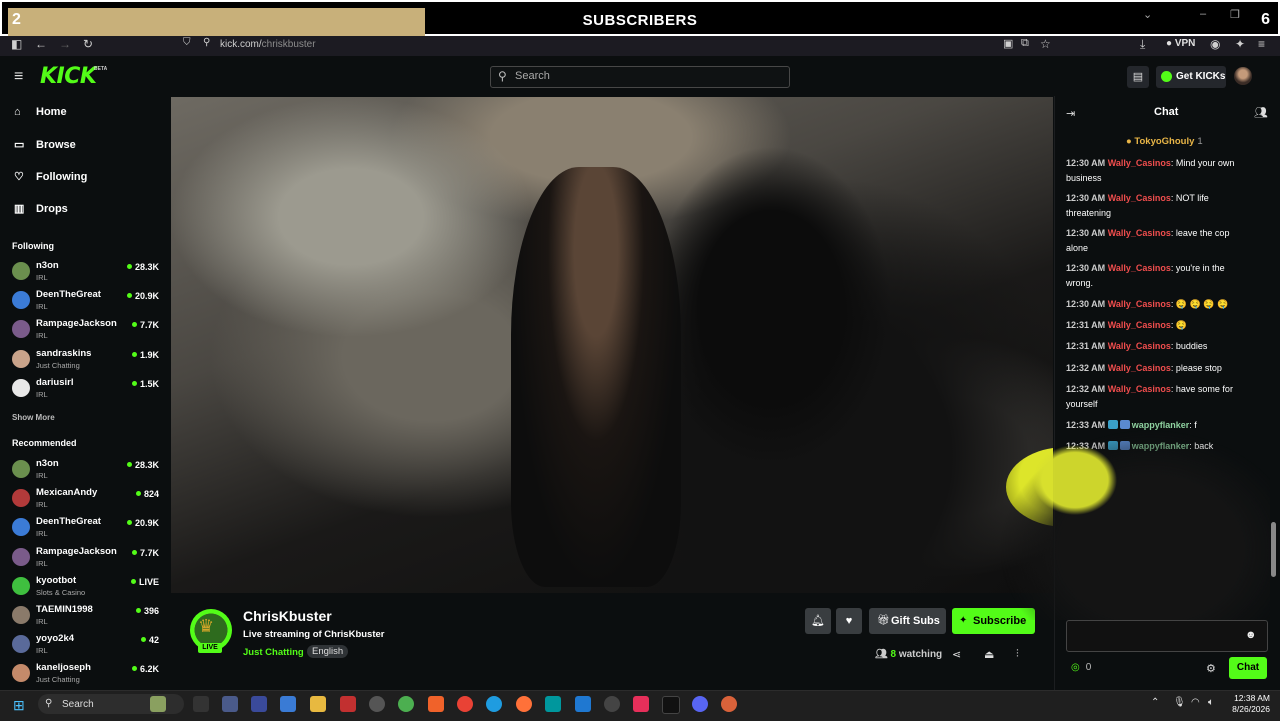  Describe the element at coordinates (87, 560) in the screenshot. I see `recommended-channel-item: RampageJackson IRL 7.7K` at that location.